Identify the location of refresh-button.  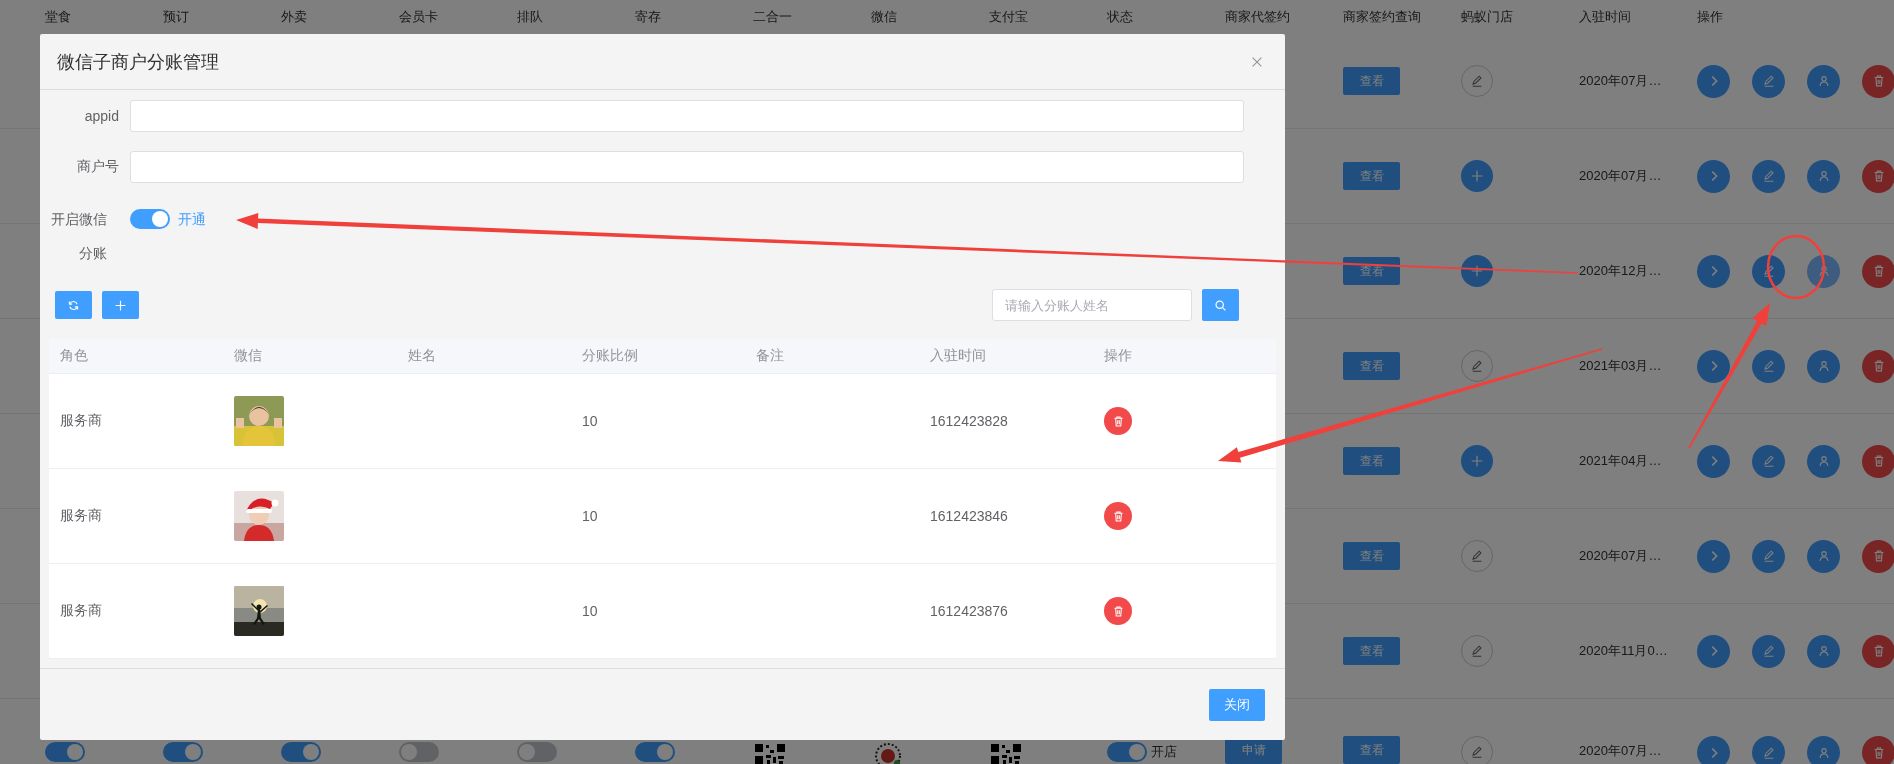
(73, 305).